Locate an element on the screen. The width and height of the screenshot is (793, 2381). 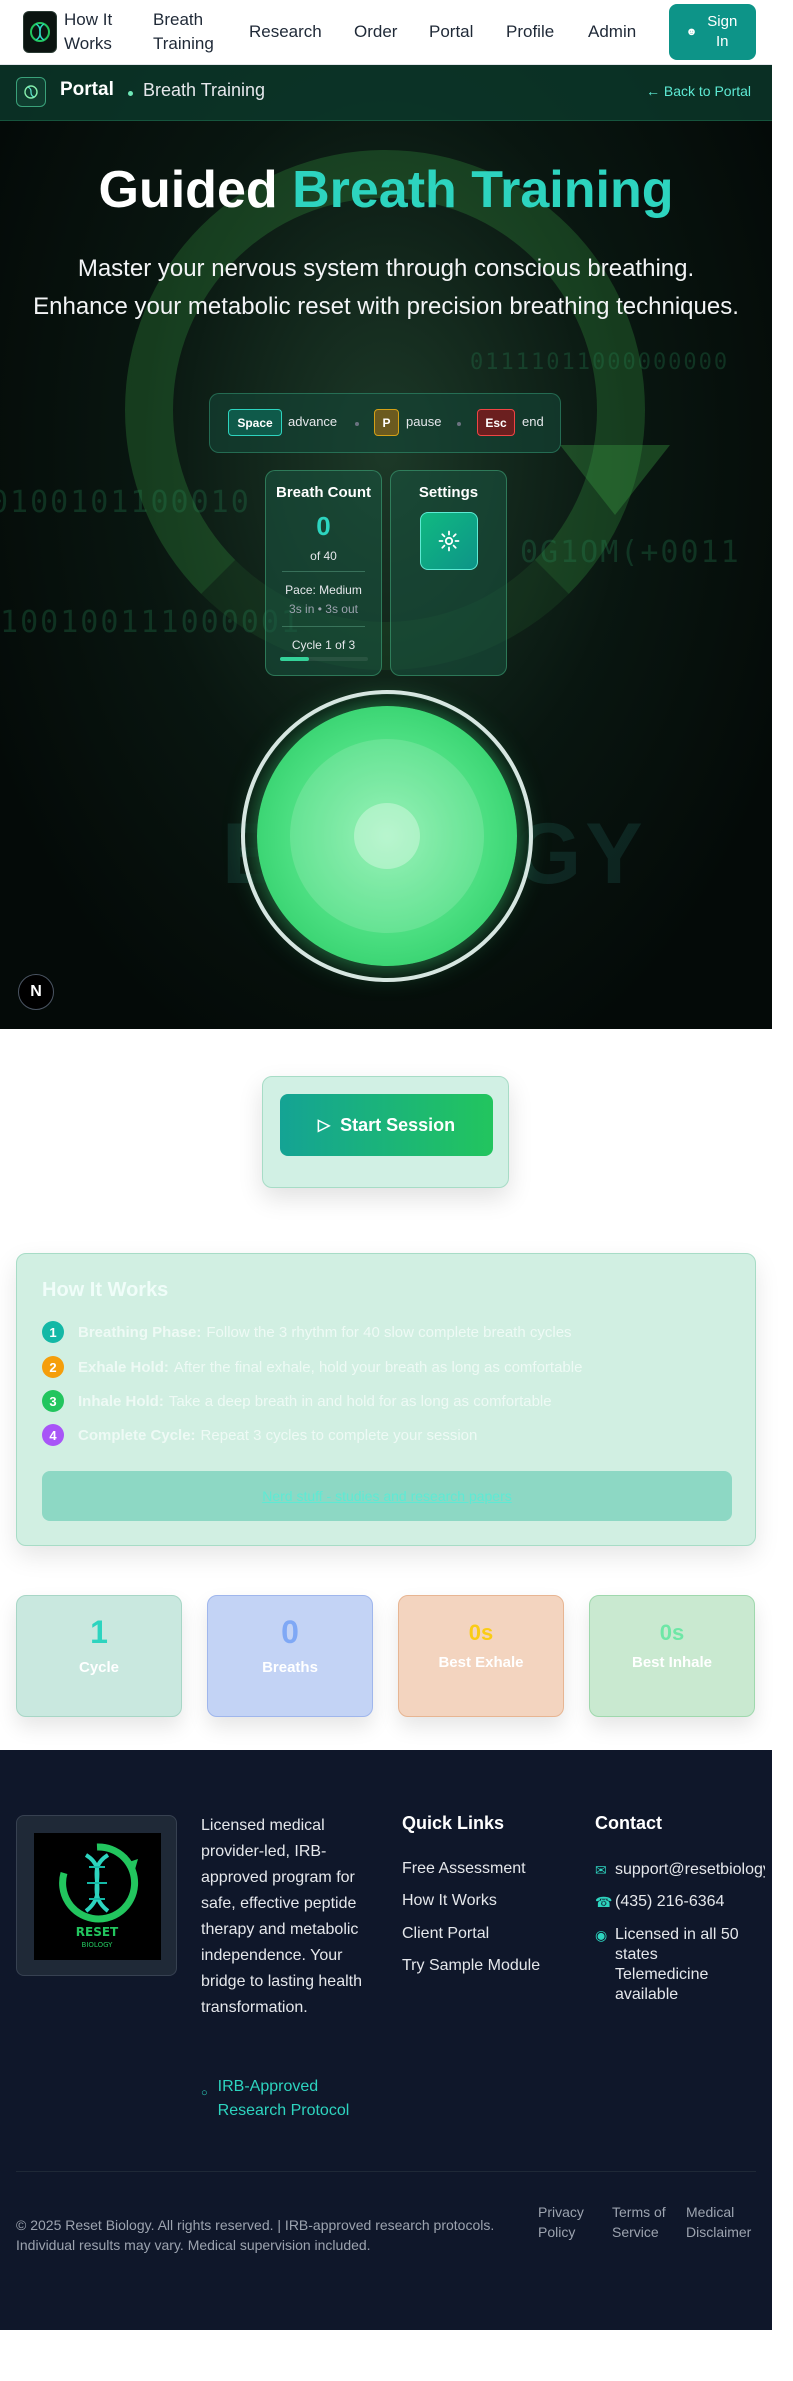
contact-email: ✉ support@resetbiology.com is located at coordinates (680, 1870).